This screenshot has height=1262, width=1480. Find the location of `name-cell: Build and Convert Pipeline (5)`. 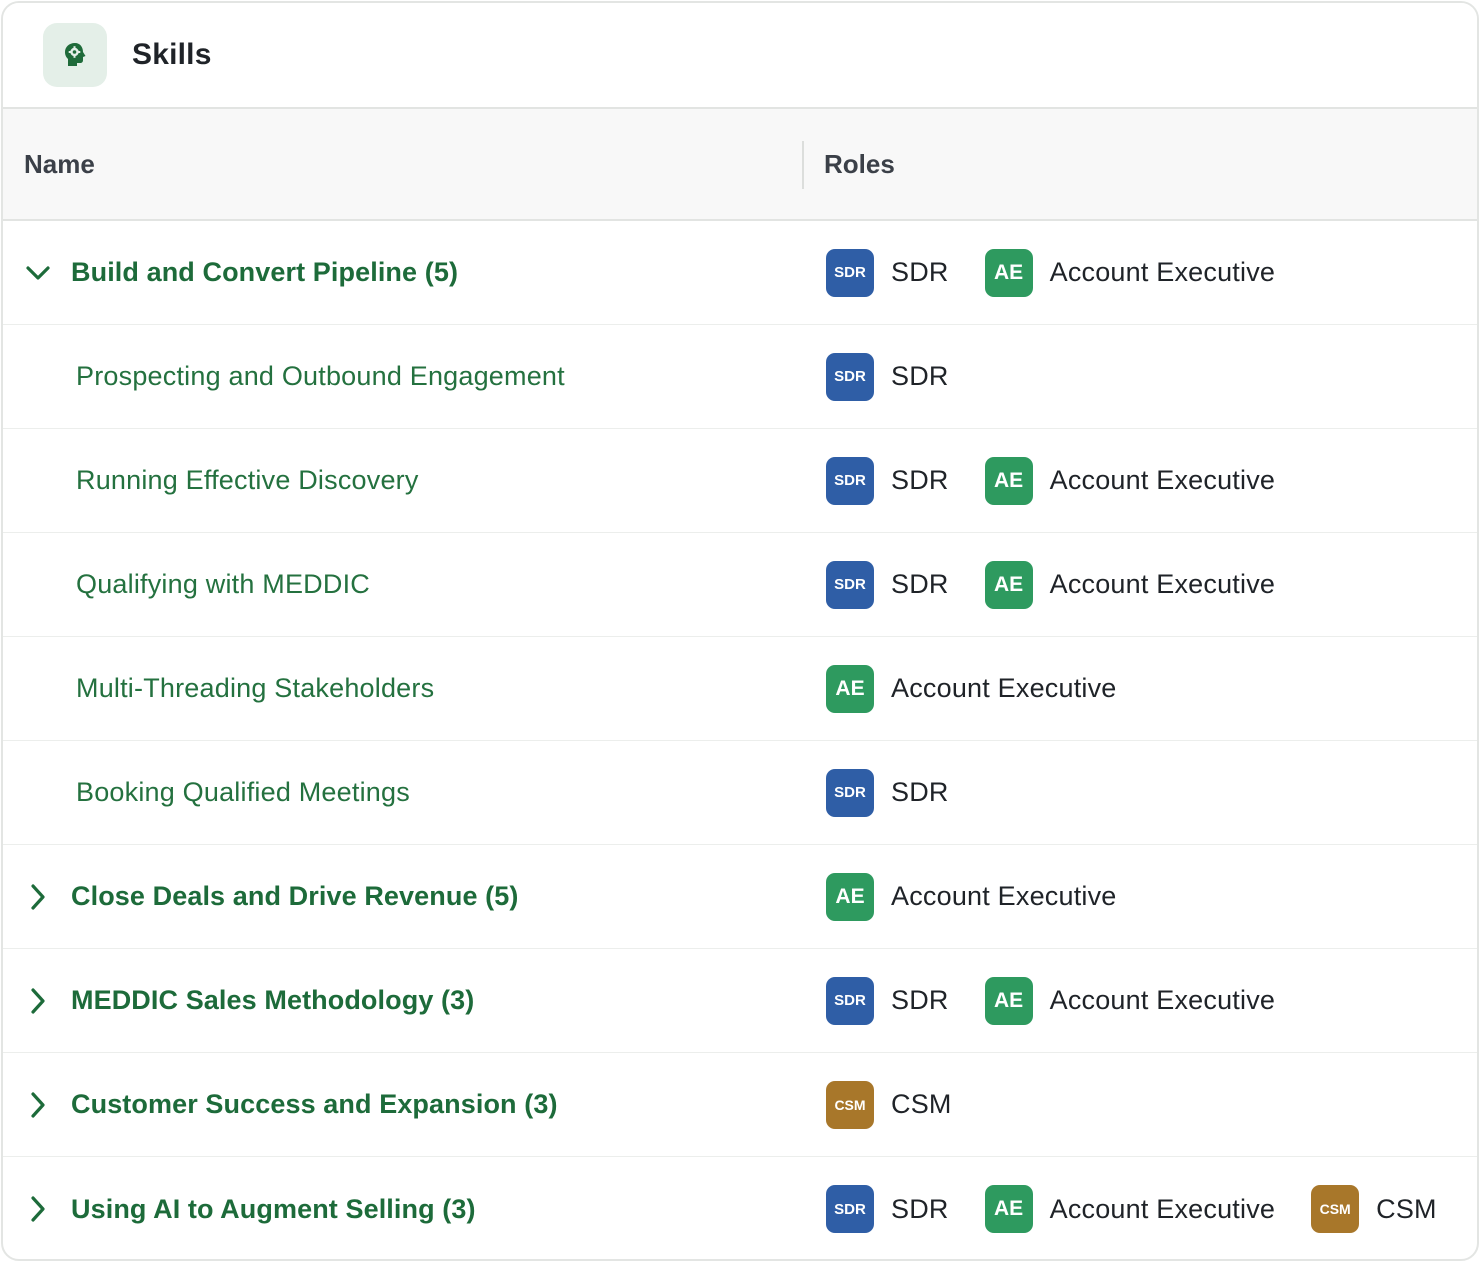

name-cell: Build and Convert Pipeline (5) is located at coordinates (403, 272).